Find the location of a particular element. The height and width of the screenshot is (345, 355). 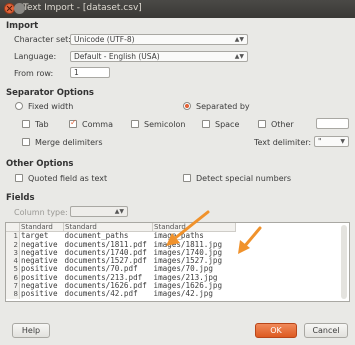

charset-select: Unicode (UTF-8) ▲▼ is located at coordinates (159, 39).